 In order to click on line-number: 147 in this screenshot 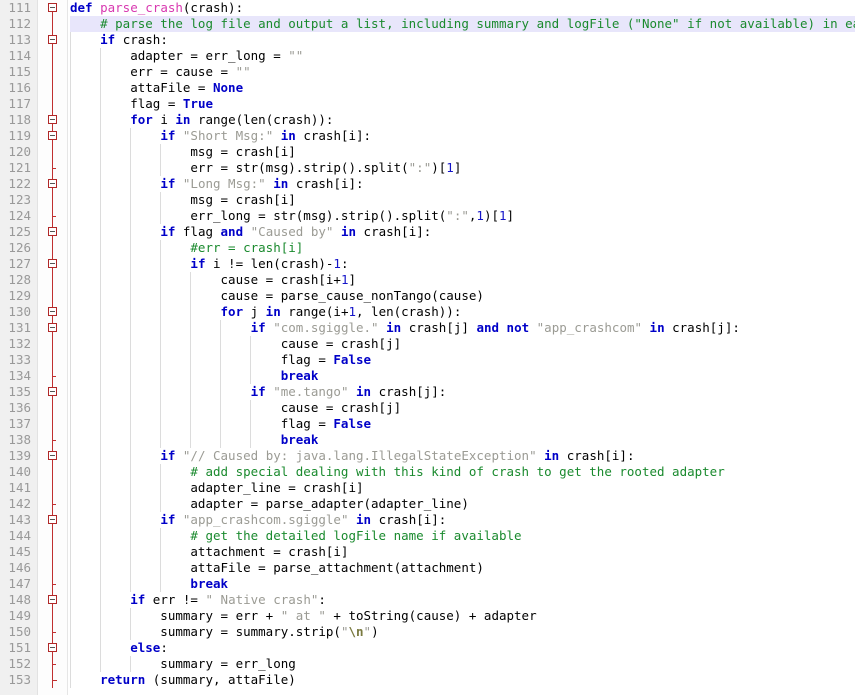, I will do `click(19, 583)`.